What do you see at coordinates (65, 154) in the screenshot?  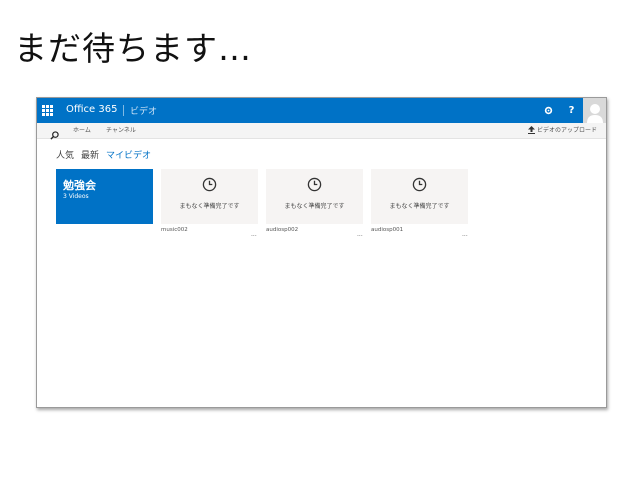 I see `tab-popular: 人気` at bounding box center [65, 154].